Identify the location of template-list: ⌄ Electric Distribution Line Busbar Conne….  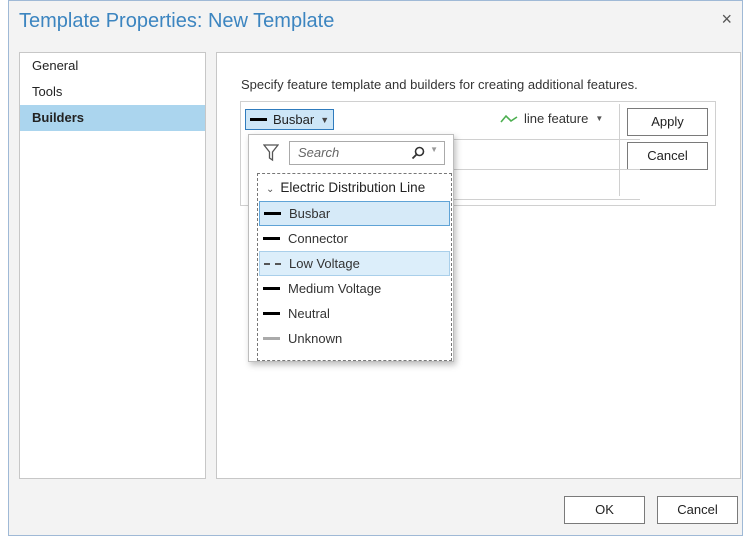
(354, 267).